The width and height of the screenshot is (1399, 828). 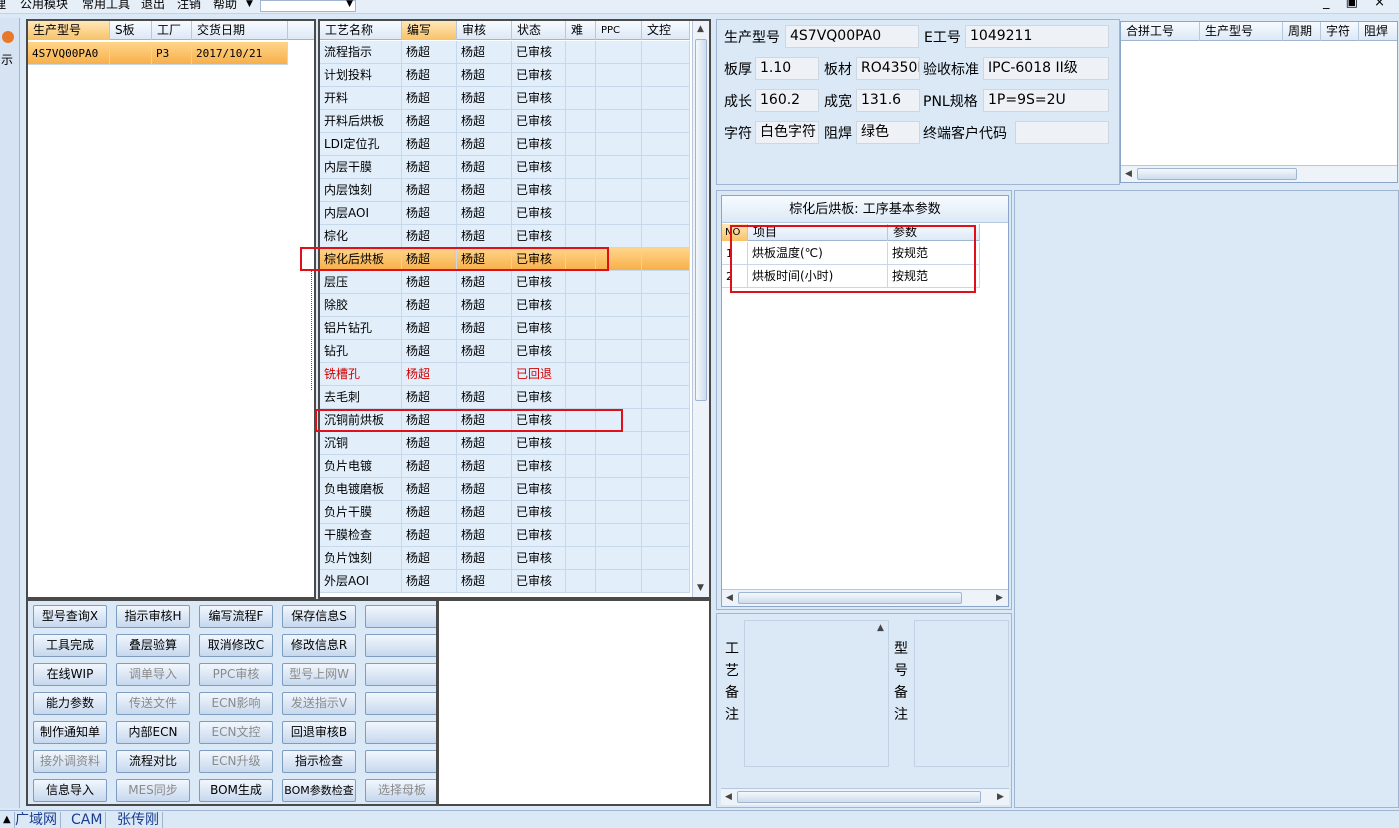 What do you see at coordinates (859, 797) in the screenshot?
I see `remarks-hscroll-thumb` at bounding box center [859, 797].